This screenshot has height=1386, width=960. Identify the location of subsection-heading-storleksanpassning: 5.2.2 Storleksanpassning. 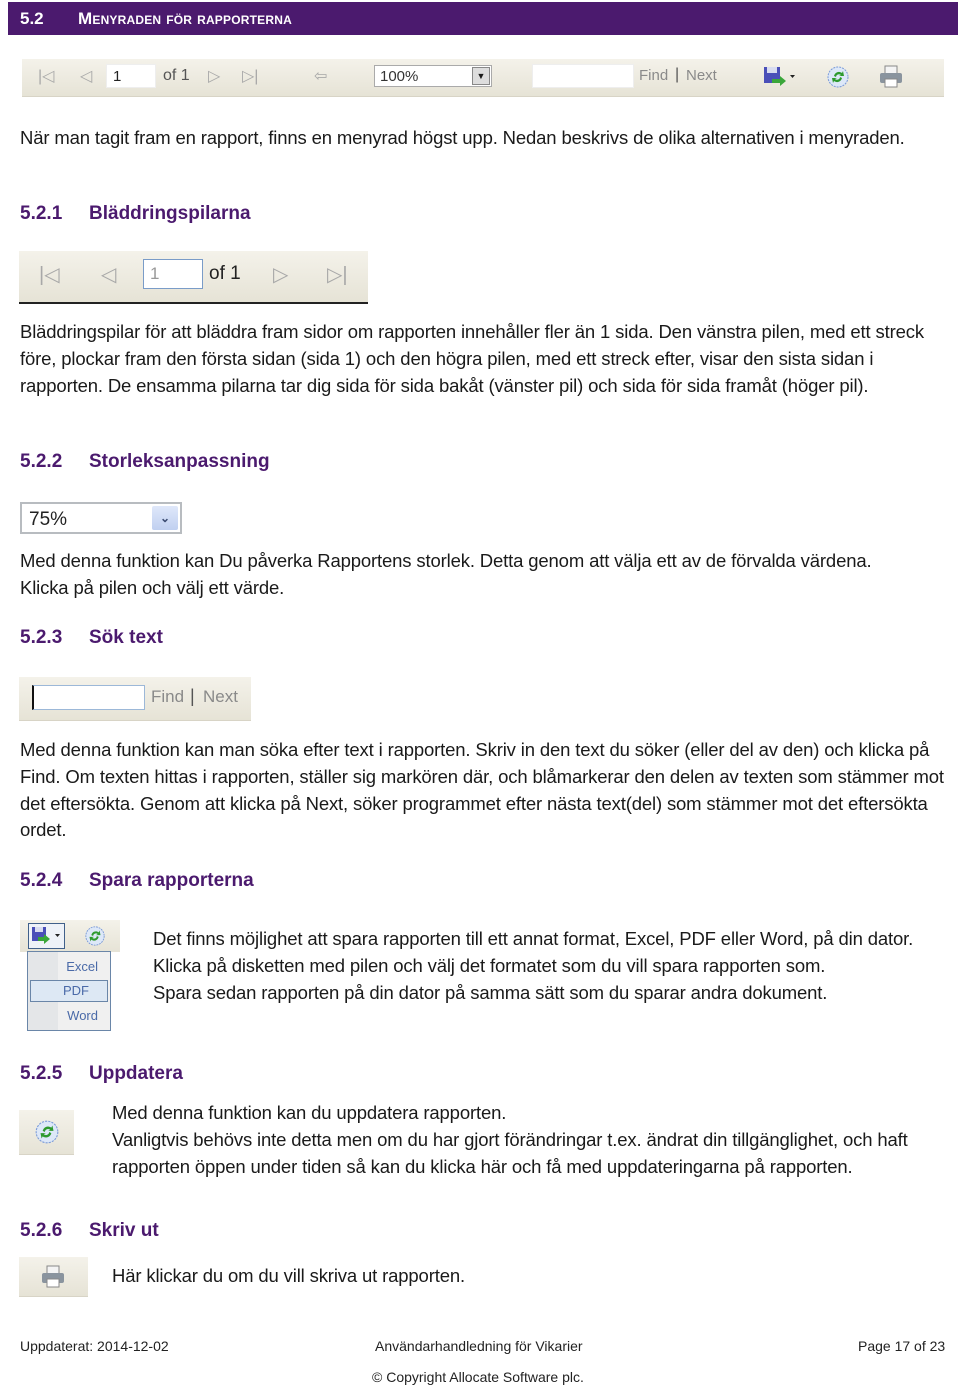
(145, 462).